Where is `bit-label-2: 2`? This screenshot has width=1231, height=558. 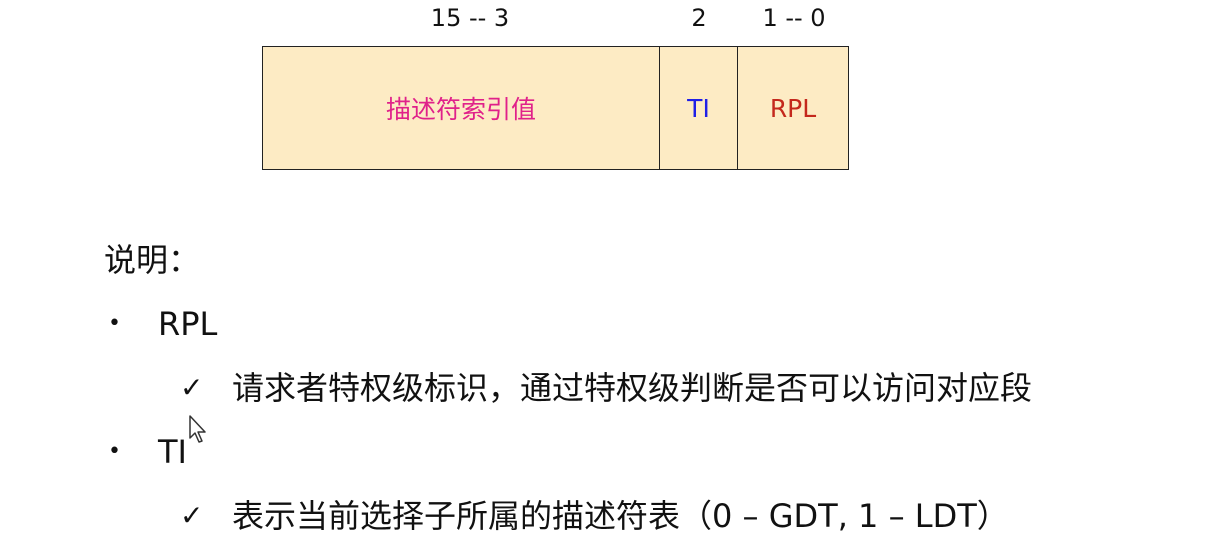 bit-label-2: 2 is located at coordinates (699, 18).